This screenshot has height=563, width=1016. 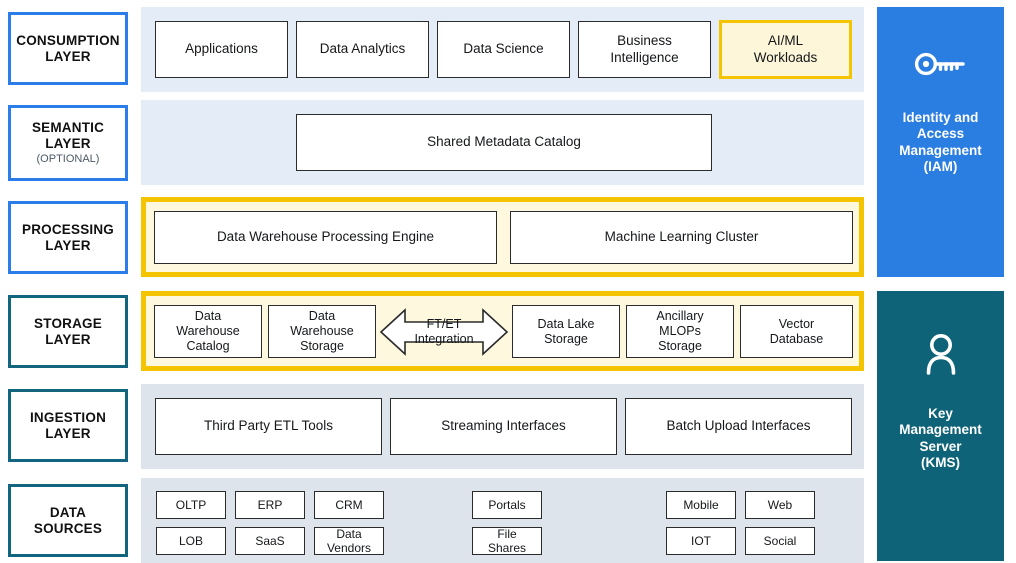 What do you see at coordinates (325, 237) in the screenshot?
I see `node-data-warehouse-processing-engine: Data Warehouse Processing Engine` at bounding box center [325, 237].